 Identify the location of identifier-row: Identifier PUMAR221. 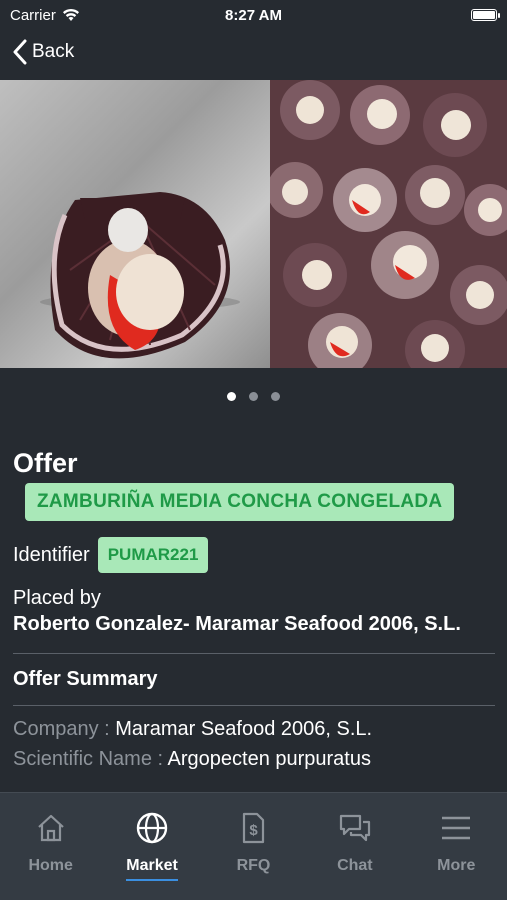
(254, 555).